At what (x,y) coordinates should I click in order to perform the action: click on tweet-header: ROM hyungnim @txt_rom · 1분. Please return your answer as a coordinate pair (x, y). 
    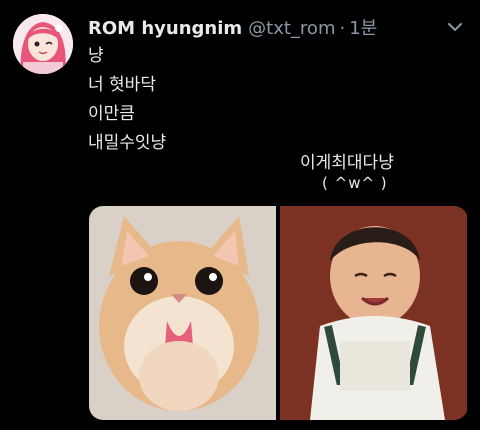
    Looking at the image, I should click on (232, 27).